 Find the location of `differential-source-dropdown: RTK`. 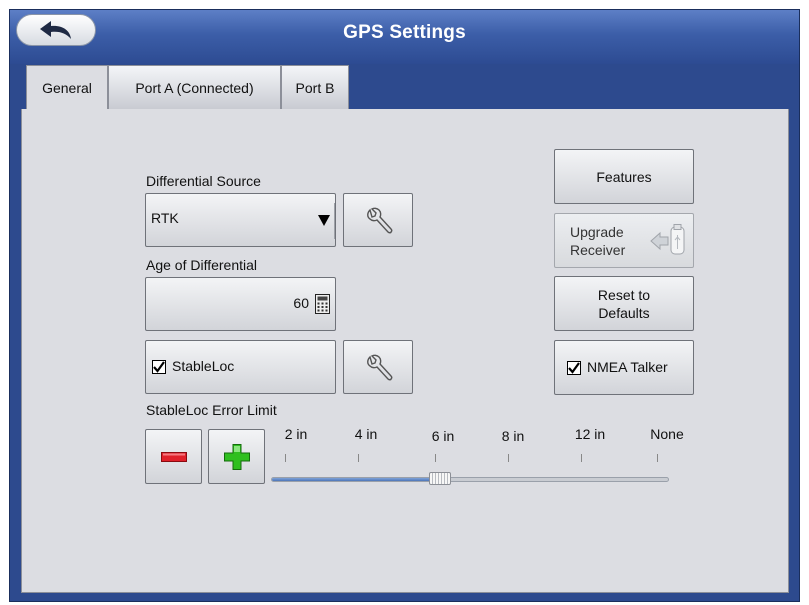

differential-source-dropdown: RTK is located at coordinates (240, 220).